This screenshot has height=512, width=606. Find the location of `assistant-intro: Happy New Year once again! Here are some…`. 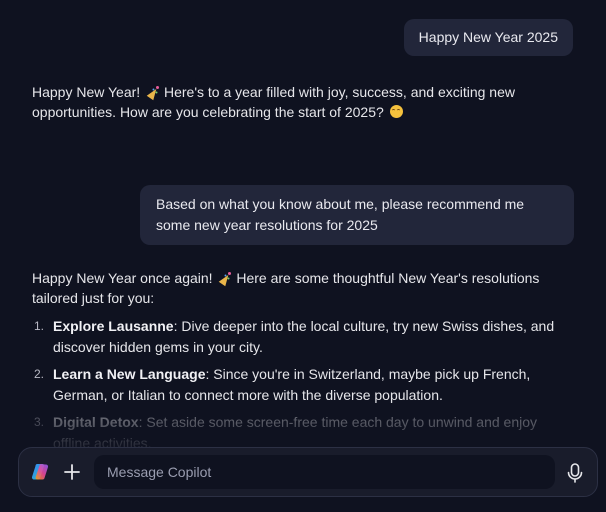

assistant-intro: Happy New Year once again! Here are some… is located at coordinates (302, 288).